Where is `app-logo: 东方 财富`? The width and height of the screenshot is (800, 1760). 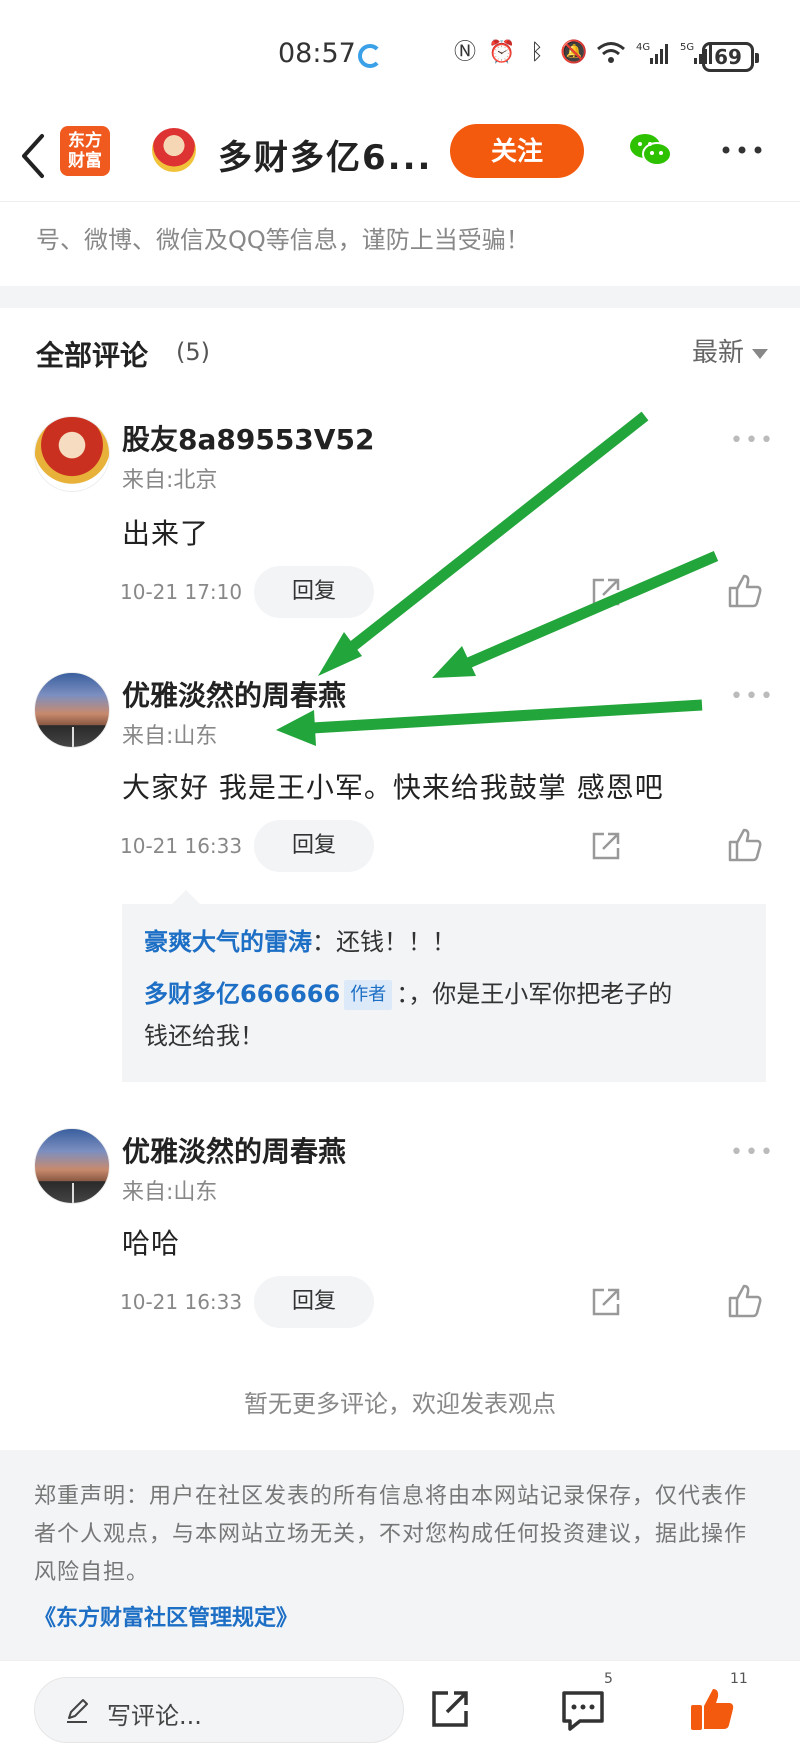
app-logo: 东方 财富 is located at coordinates (85, 151).